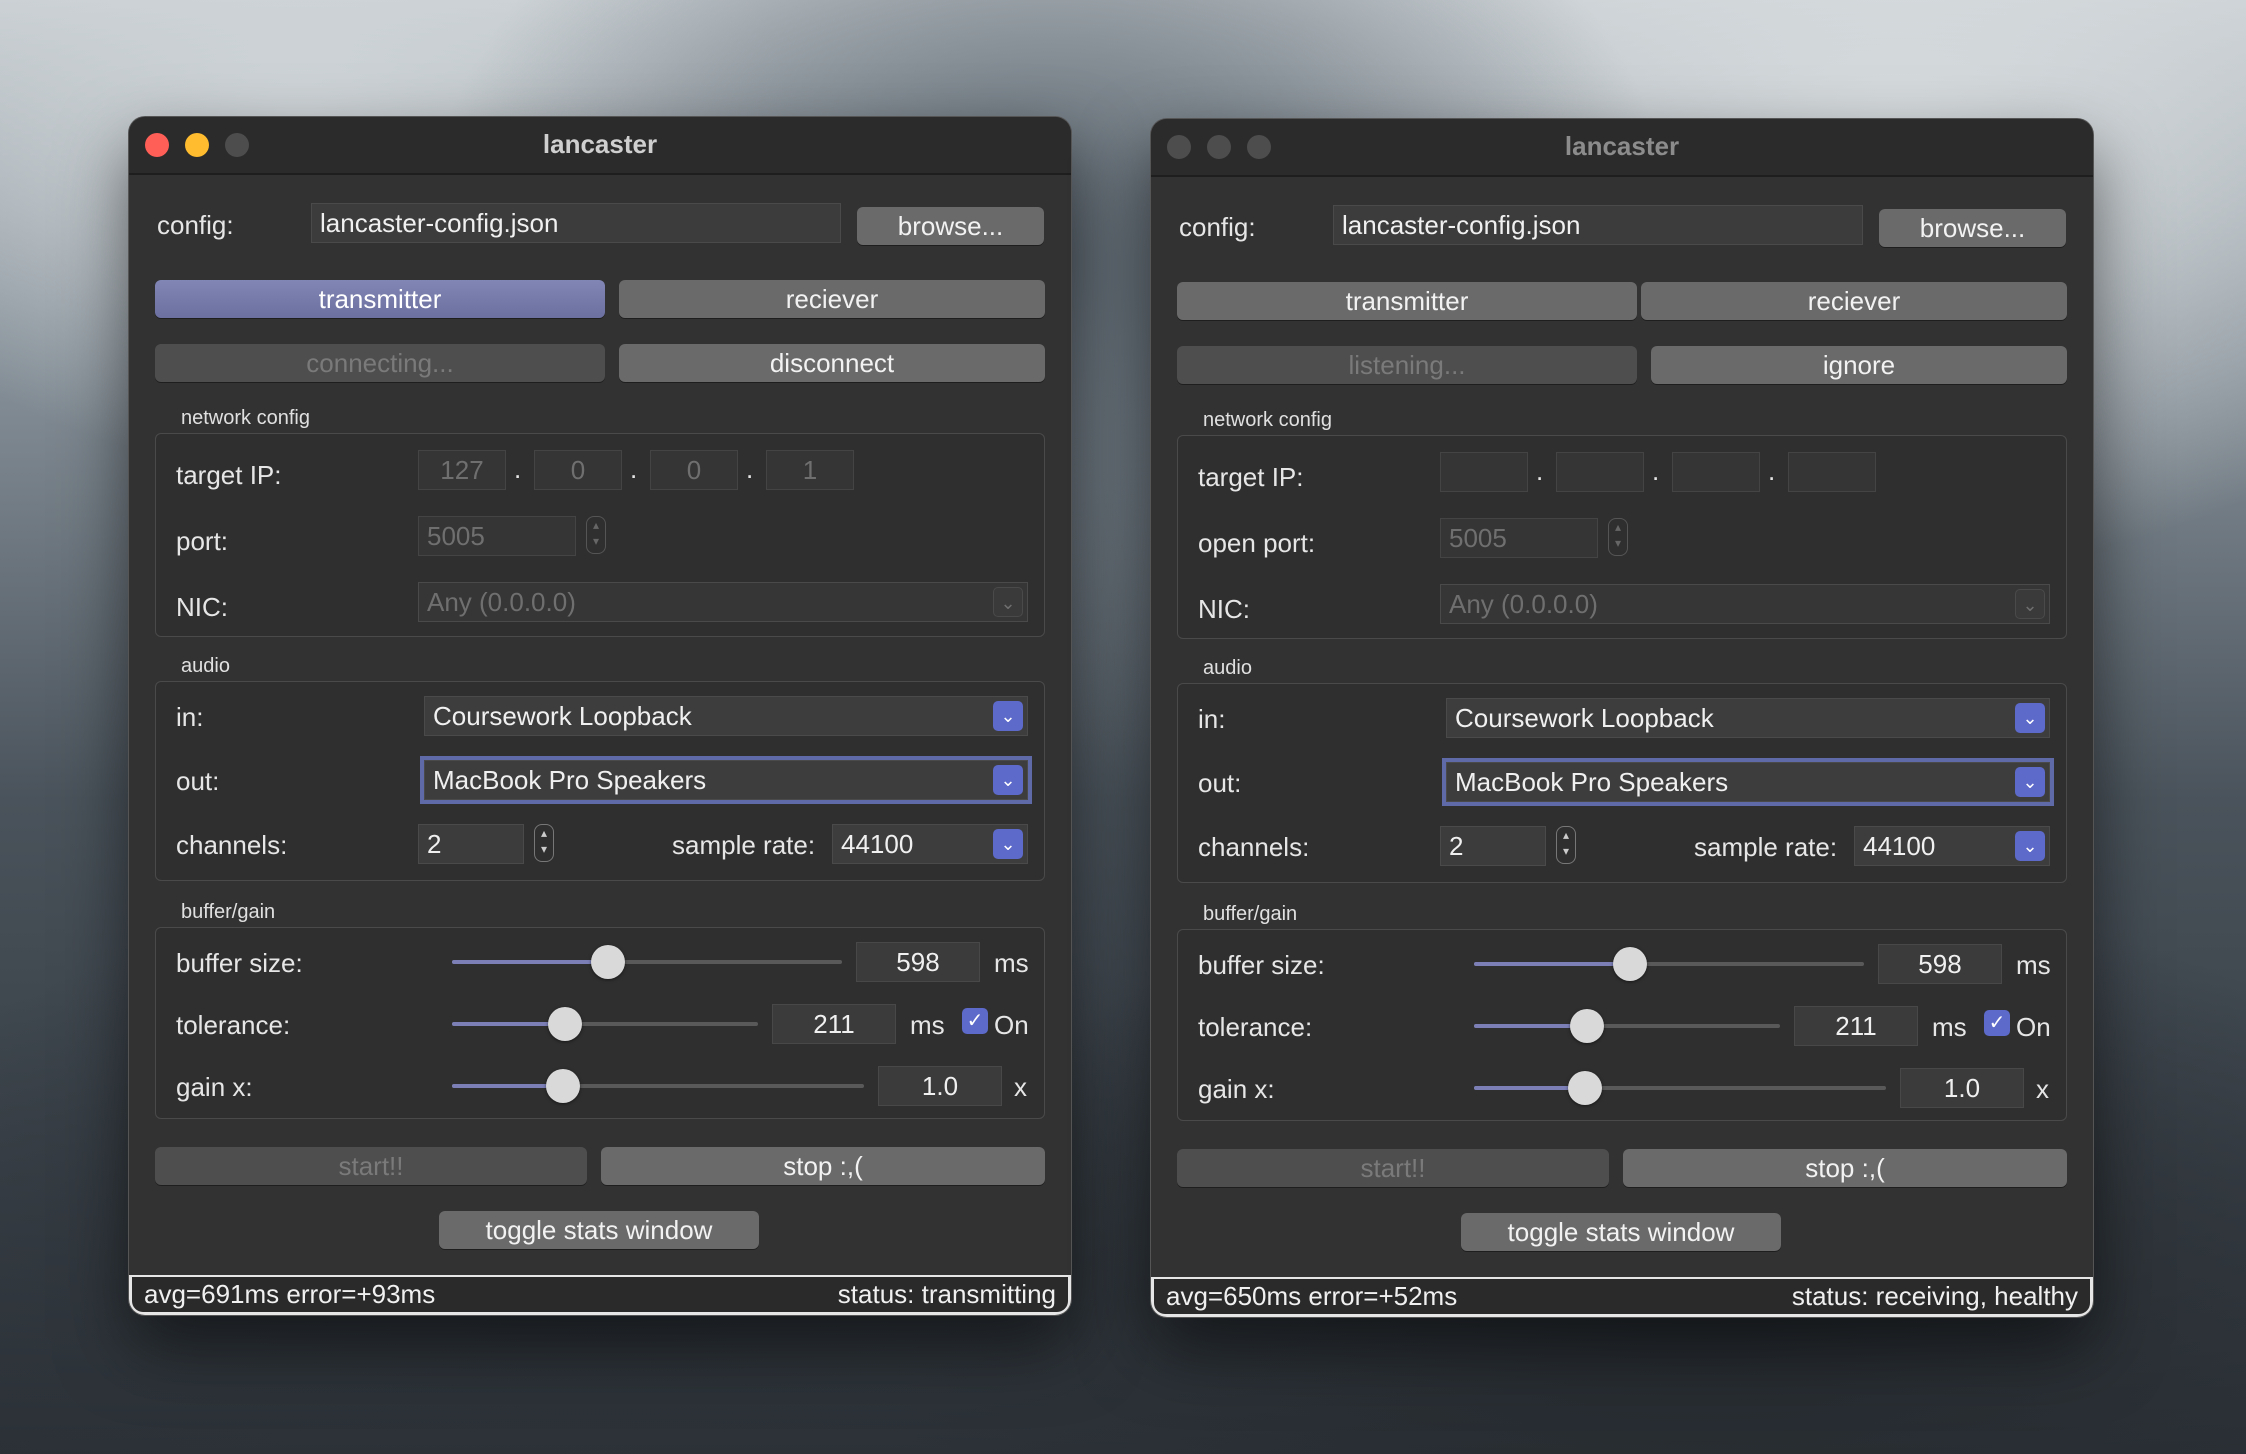  What do you see at coordinates (2033, 1027) in the screenshot?
I see `tolerance-on-label: On` at bounding box center [2033, 1027].